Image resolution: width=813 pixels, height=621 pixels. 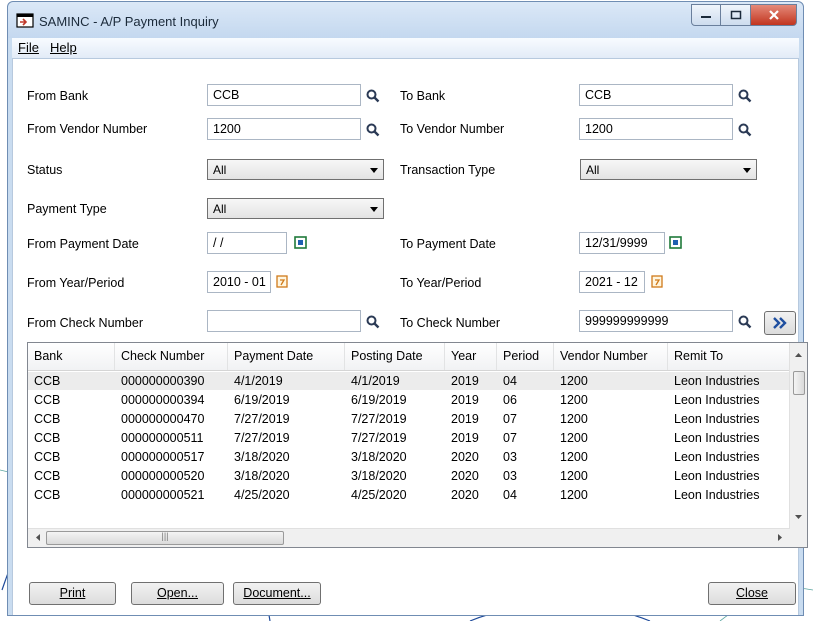 What do you see at coordinates (405, 20) in the screenshot?
I see `title-bar: SAMINC - A/P Payment Inquiry` at bounding box center [405, 20].